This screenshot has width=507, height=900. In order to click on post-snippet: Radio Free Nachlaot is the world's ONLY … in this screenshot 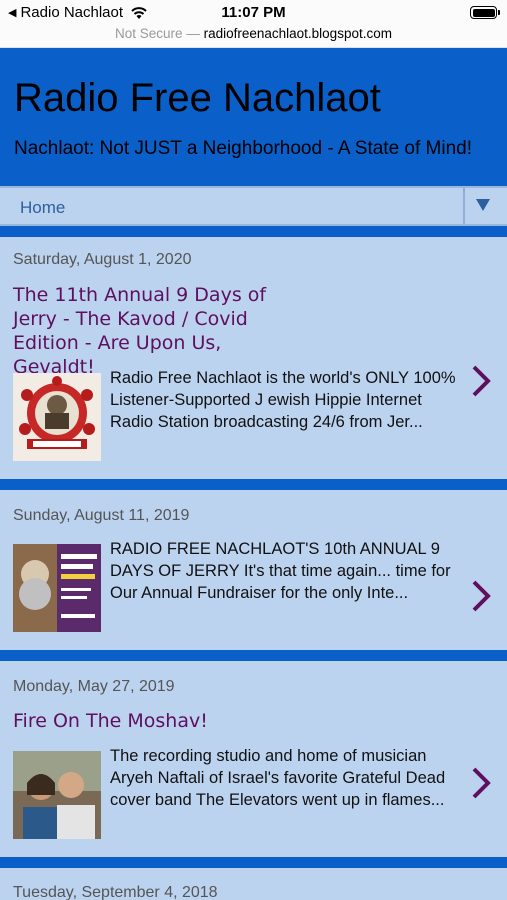, I will do `click(283, 400)`.